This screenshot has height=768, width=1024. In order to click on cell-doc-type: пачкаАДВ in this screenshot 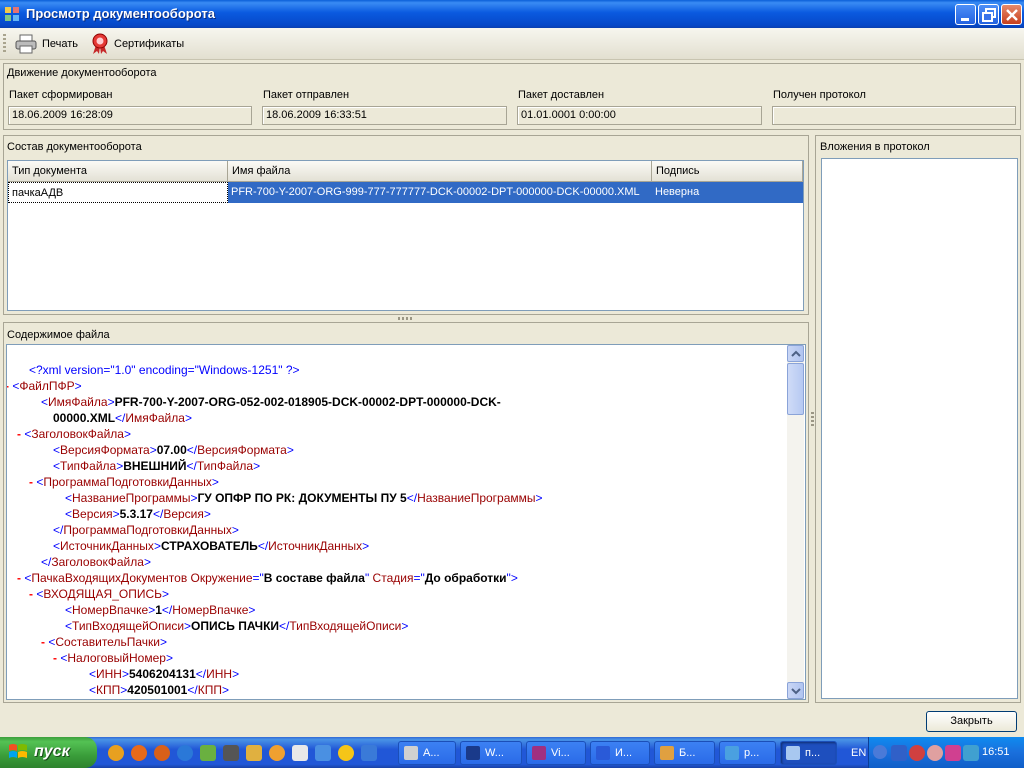, I will do `click(118, 192)`.